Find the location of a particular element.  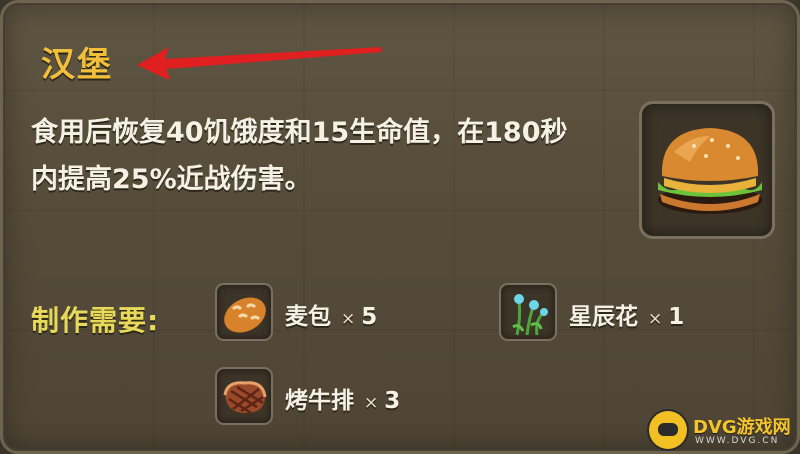

ingredient-quantity: 1 is located at coordinates (676, 317).